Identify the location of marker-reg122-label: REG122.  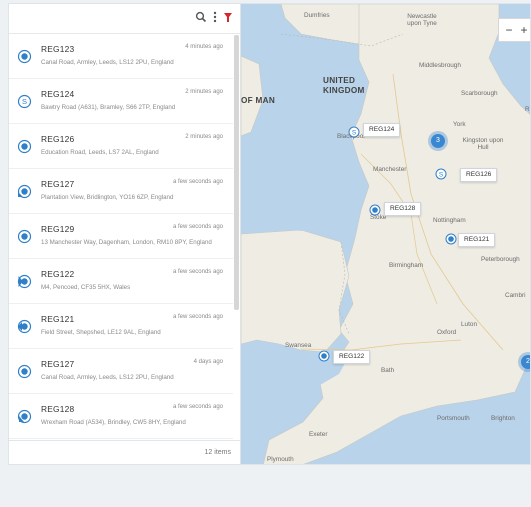
(352, 357).